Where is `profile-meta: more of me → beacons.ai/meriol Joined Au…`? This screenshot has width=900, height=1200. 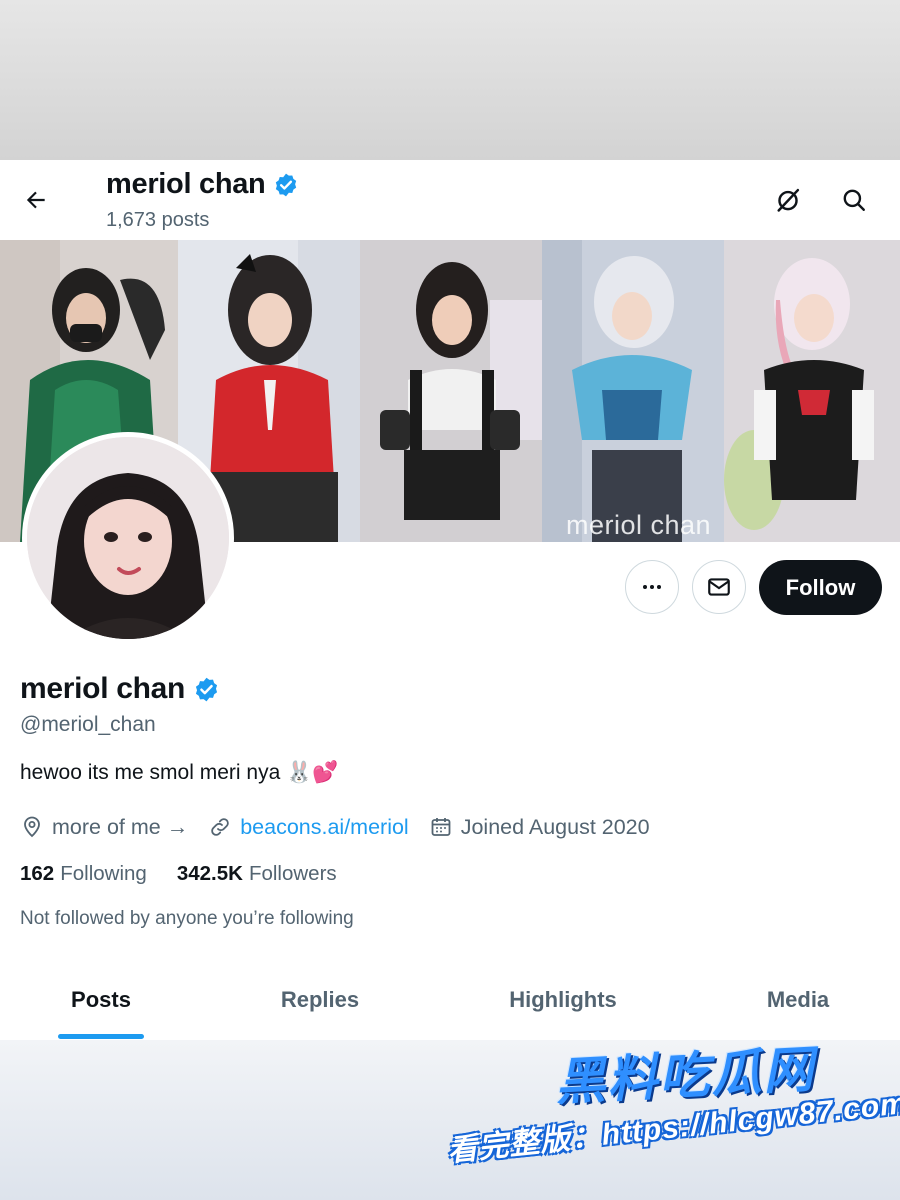
profile-meta: more of me → beacons.ai/meriol Joined Au… is located at coordinates (345, 827).